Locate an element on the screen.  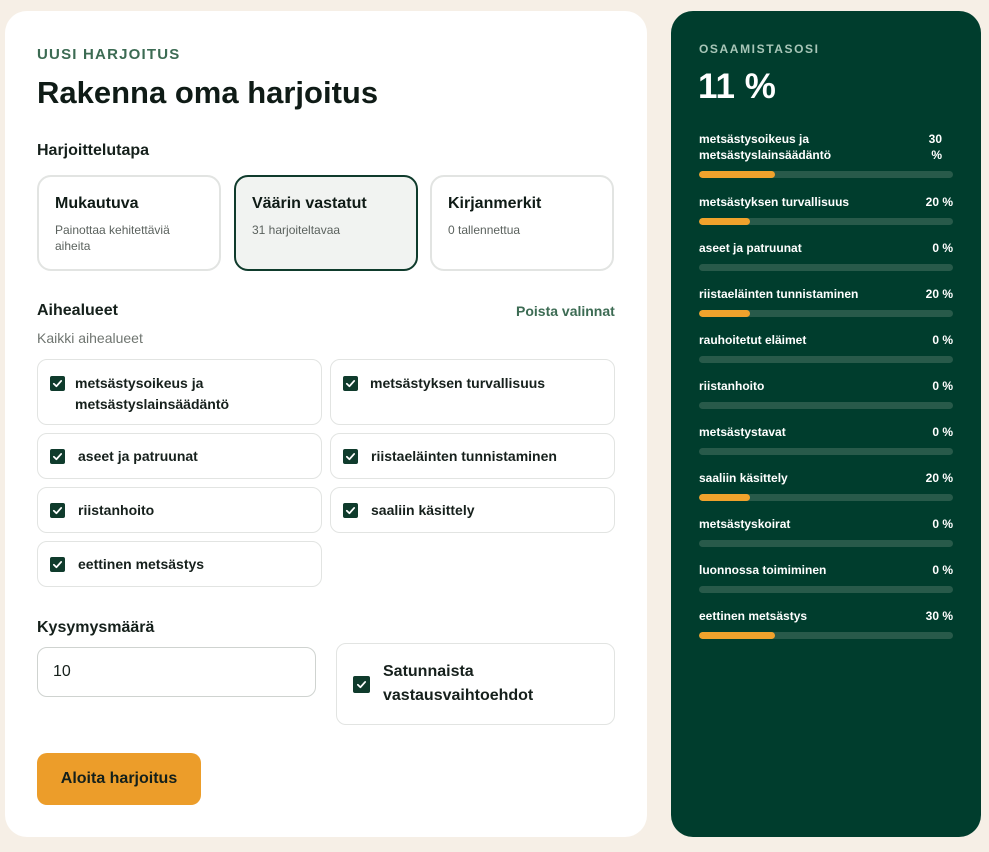
overall-score: 11 % is located at coordinates (737, 86).